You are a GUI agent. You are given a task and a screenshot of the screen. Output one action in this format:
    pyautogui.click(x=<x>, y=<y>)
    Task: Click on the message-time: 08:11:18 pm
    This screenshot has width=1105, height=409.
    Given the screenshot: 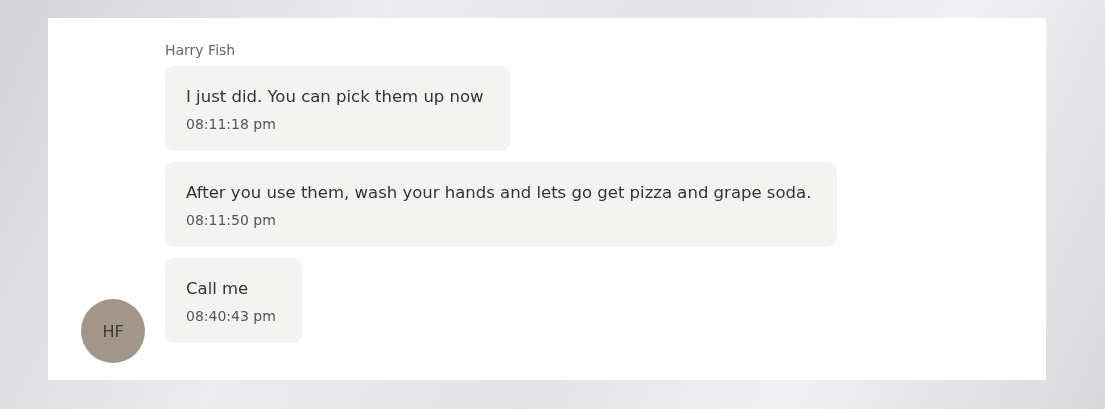 What is the action you would take?
    pyautogui.click(x=231, y=124)
    